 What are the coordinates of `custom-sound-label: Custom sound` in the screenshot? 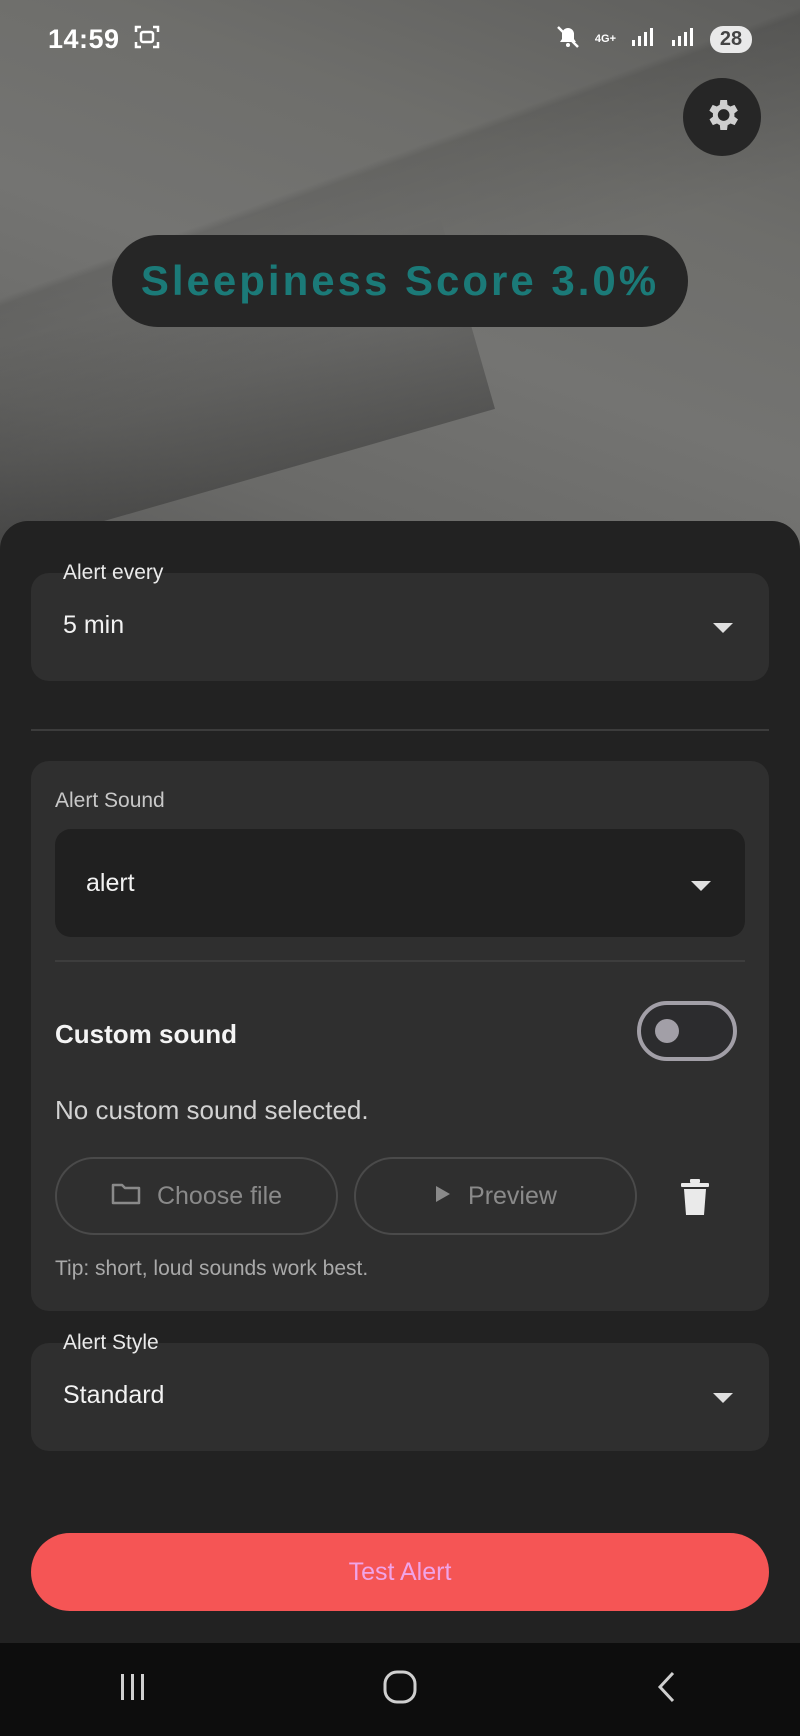 It's located at (146, 1034).